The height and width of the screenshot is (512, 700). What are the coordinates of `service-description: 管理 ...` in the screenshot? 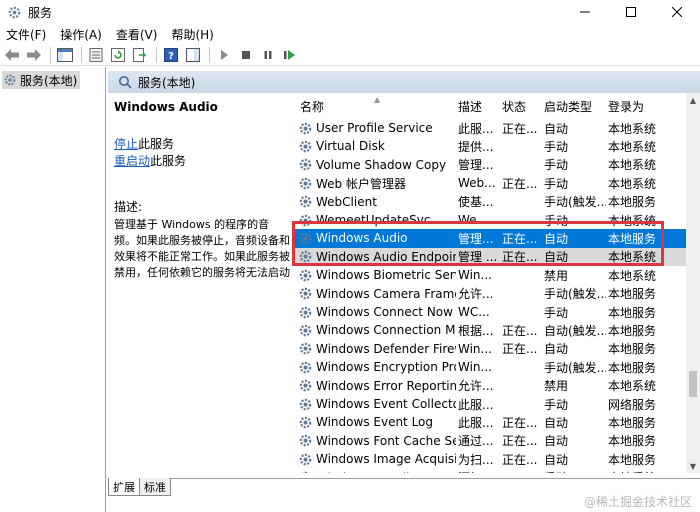 It's located at (478, 257).